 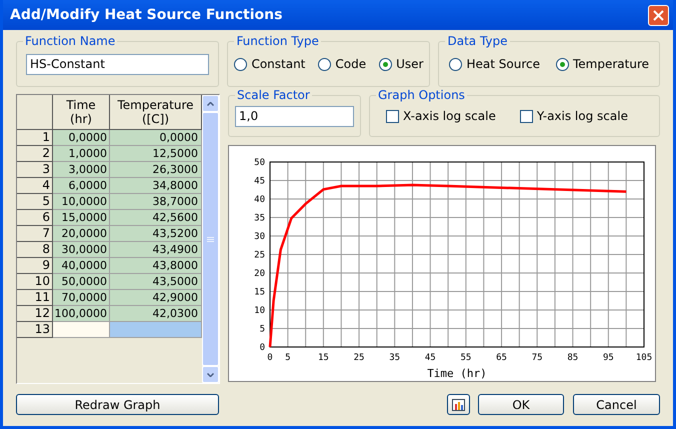 I want to click on table-cell: 3,0000, so click(x=81, y=170).